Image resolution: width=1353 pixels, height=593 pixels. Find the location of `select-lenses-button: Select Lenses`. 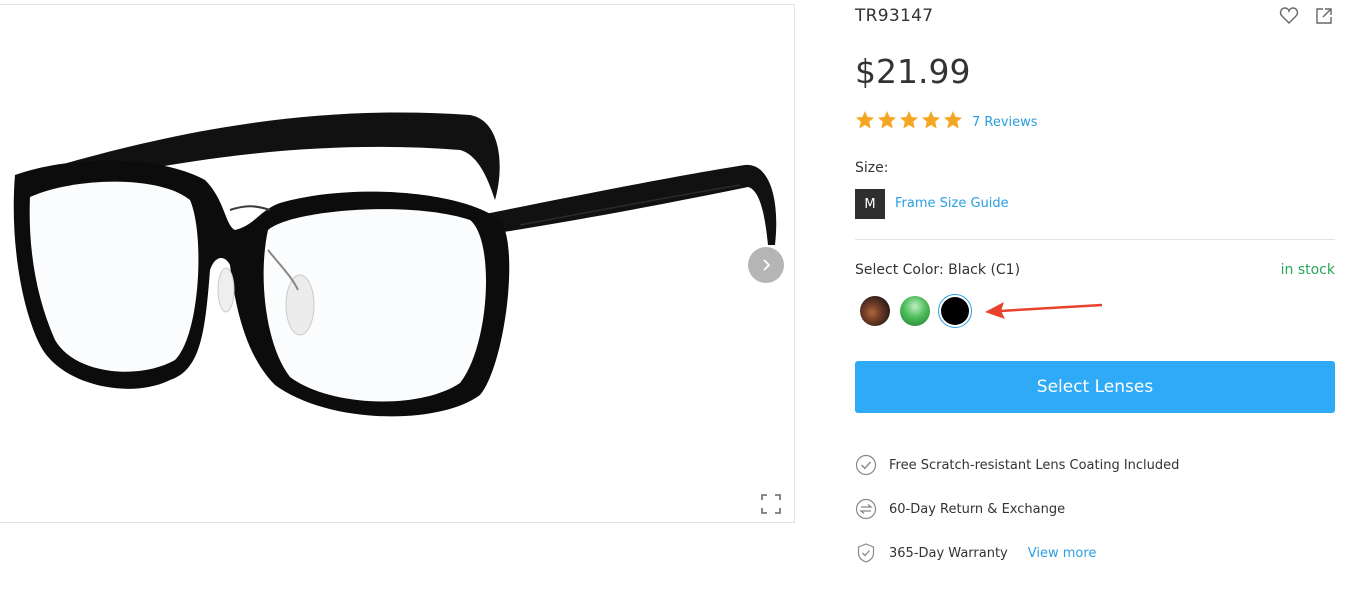

select-lenses-button: Select Lenses is located at coordinates (1095, 387).